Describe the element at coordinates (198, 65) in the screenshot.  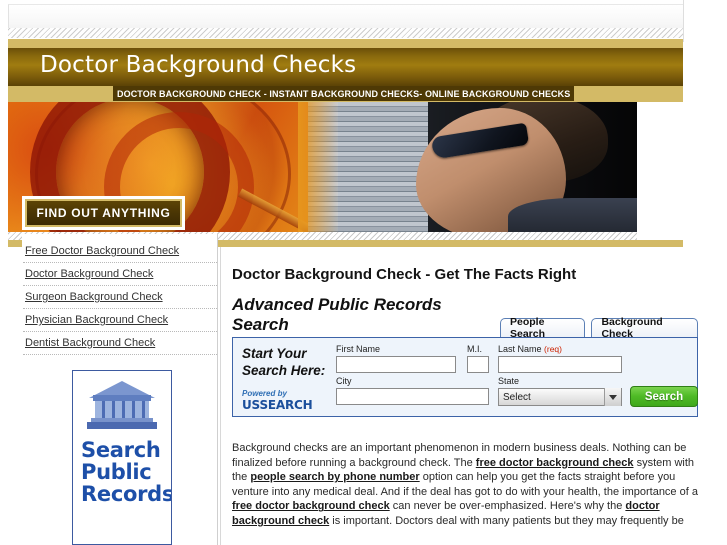
I see `site-title: Doctor Background Checks` at that location.